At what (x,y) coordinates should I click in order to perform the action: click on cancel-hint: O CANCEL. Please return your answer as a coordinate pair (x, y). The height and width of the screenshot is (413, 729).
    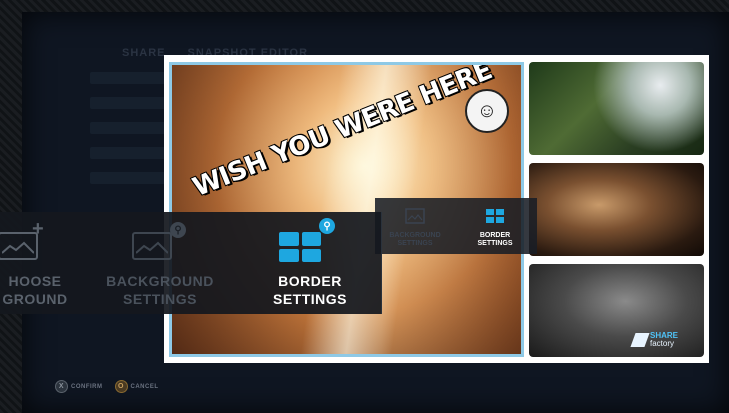
    Looking at the image, I should click on (136, 386).